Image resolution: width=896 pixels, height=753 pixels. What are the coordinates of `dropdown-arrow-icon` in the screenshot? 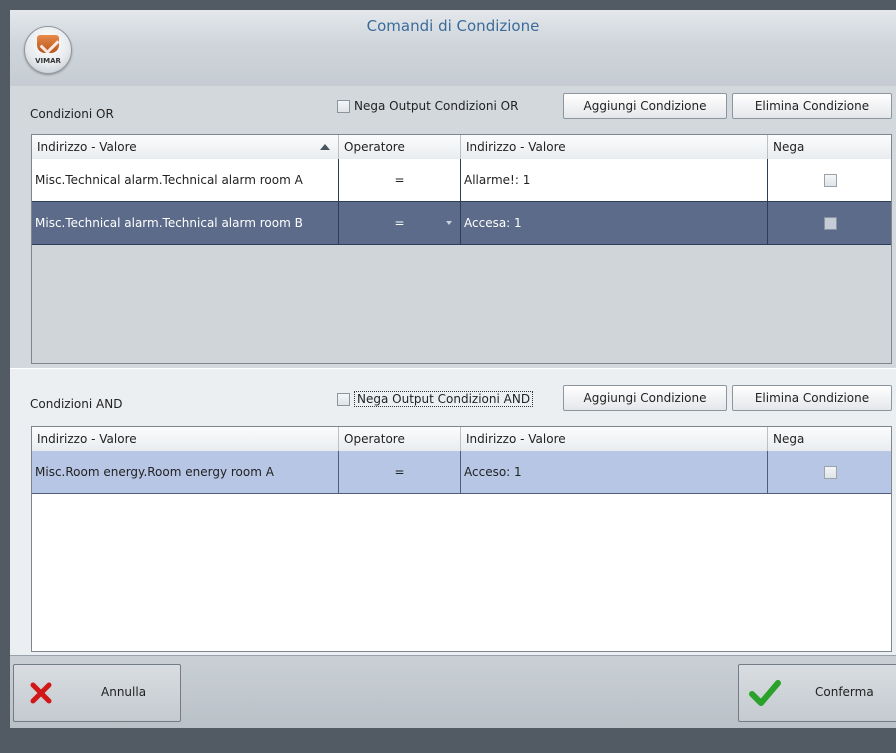 It's located at (449, 223).